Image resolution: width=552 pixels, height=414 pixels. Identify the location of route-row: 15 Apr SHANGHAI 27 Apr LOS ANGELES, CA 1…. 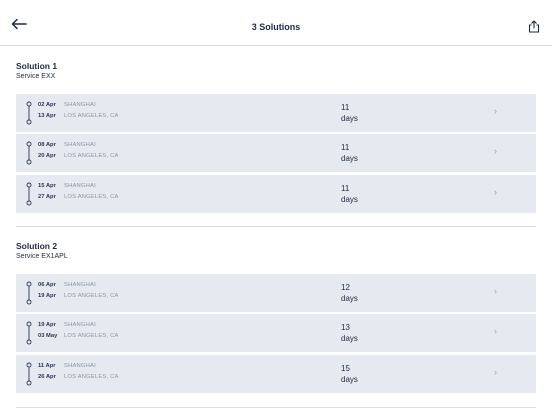
(276, 194).